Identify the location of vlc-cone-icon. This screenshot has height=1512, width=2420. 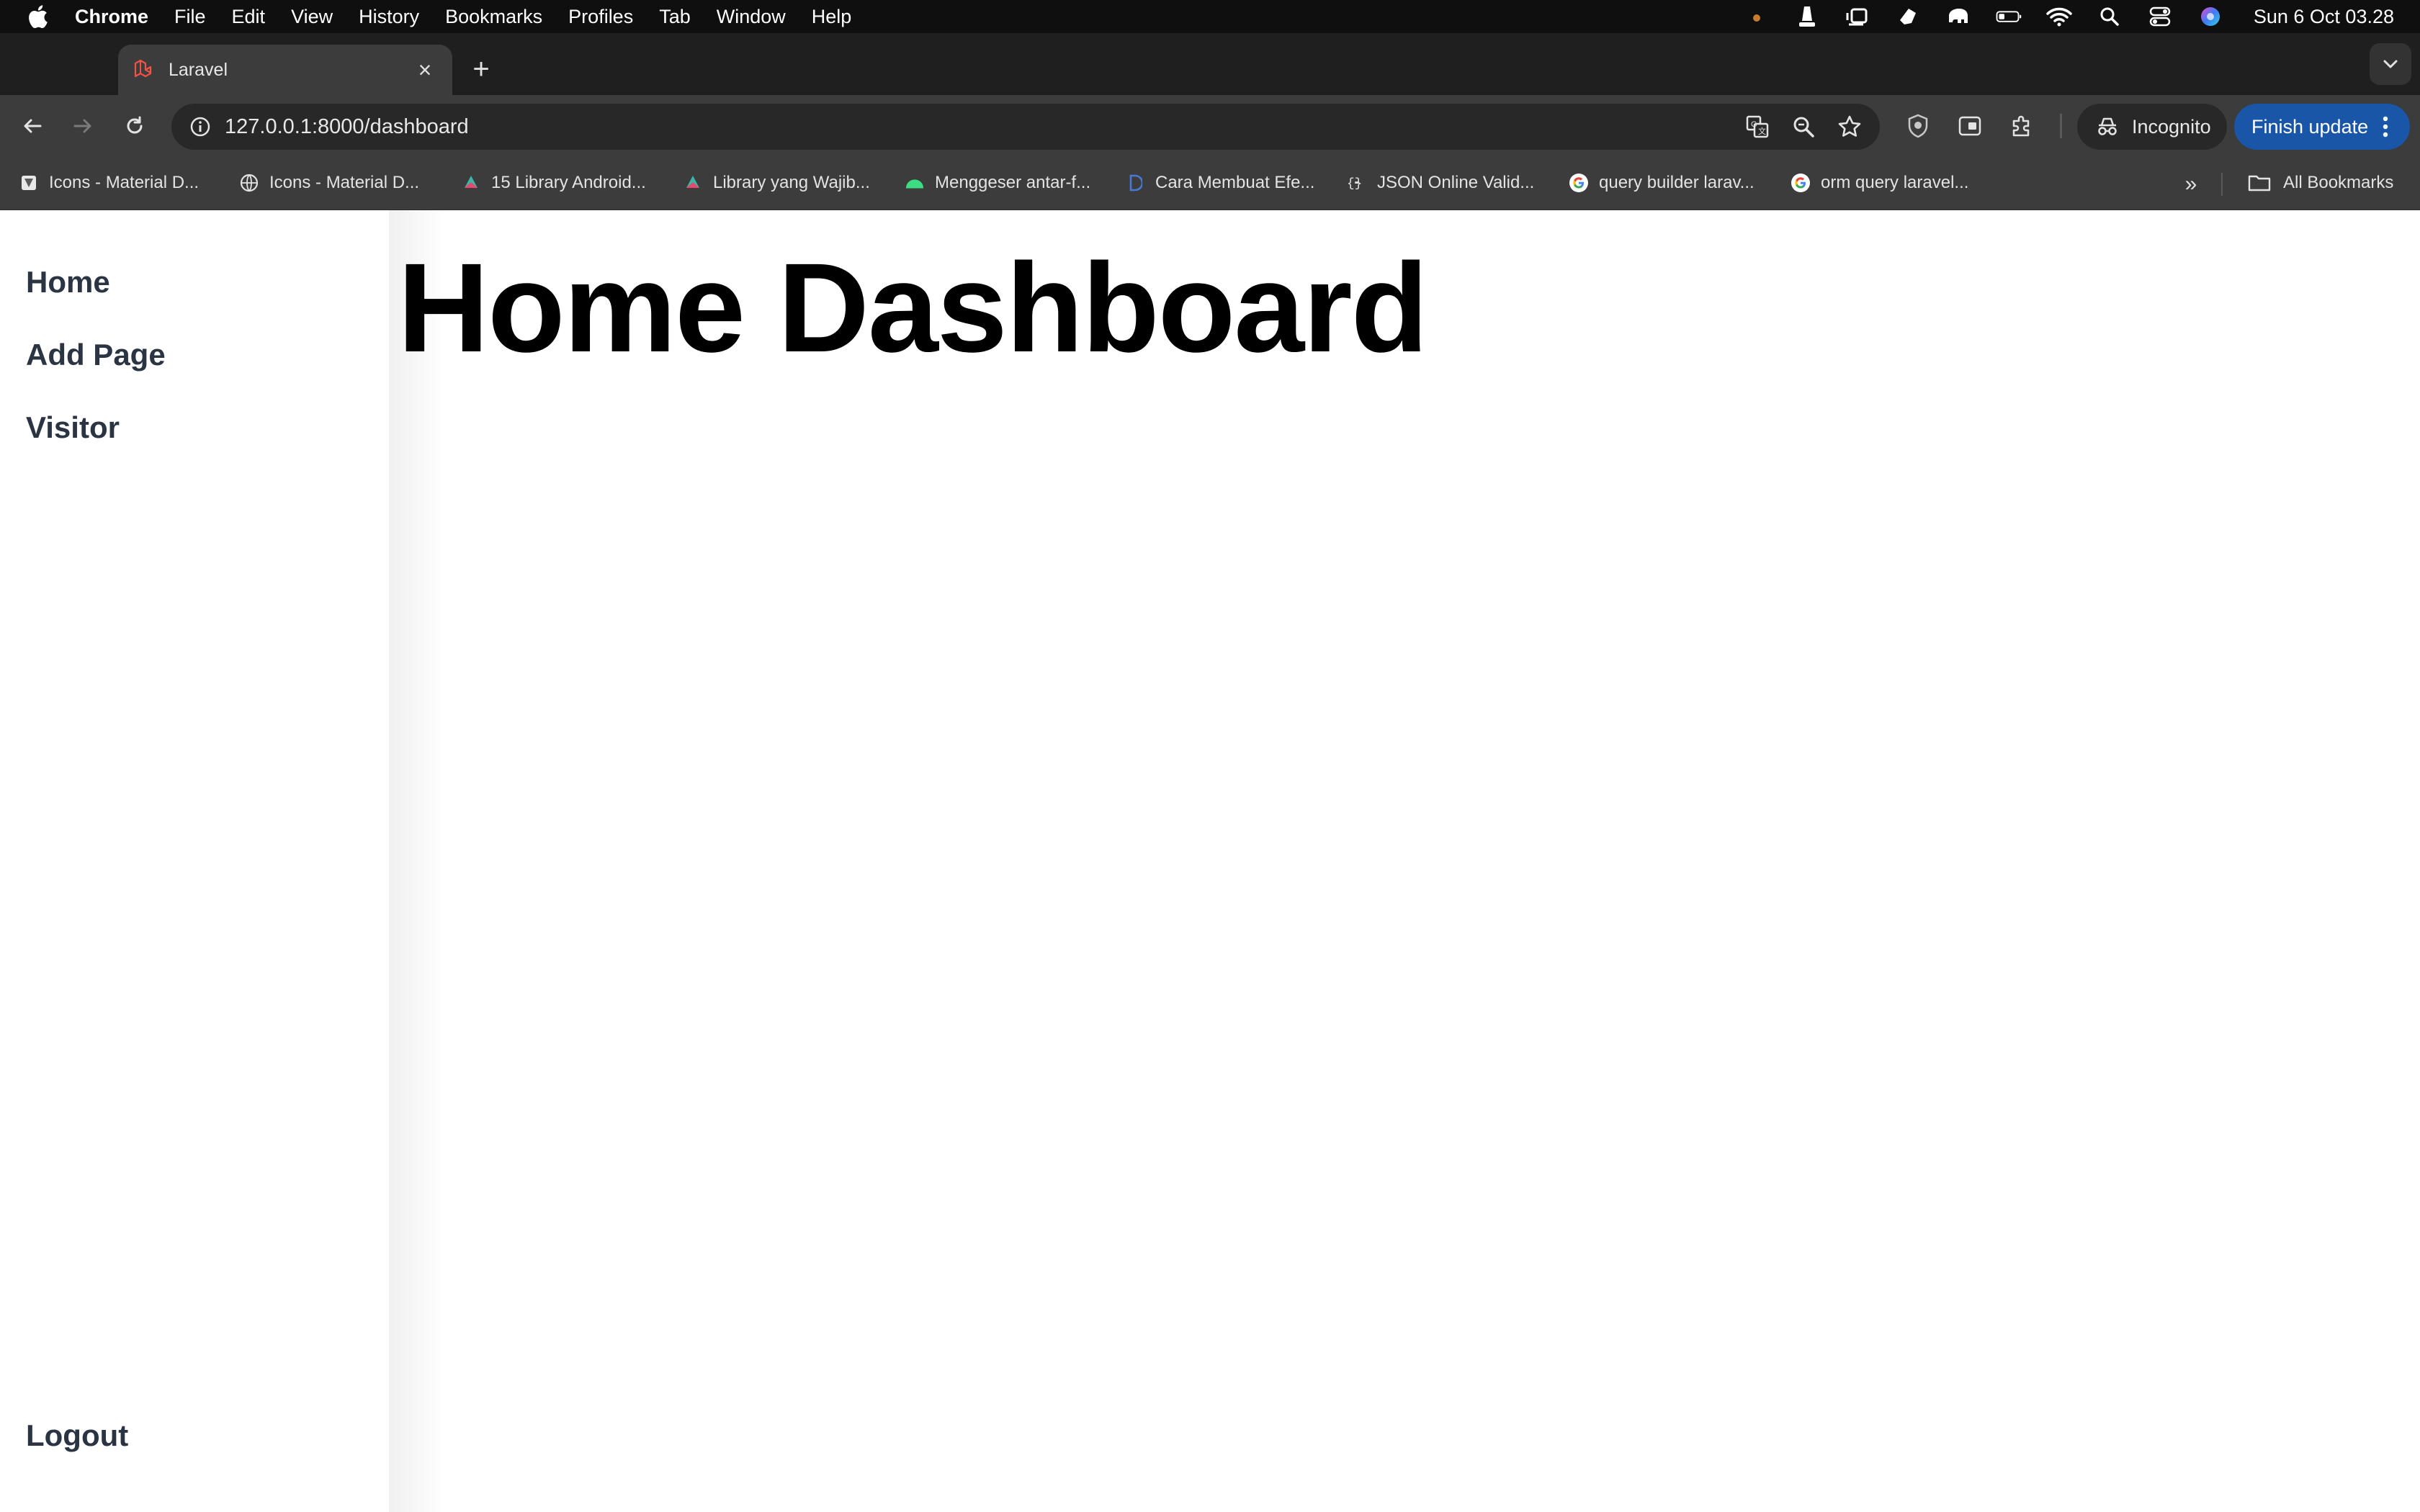
(1807, 16).